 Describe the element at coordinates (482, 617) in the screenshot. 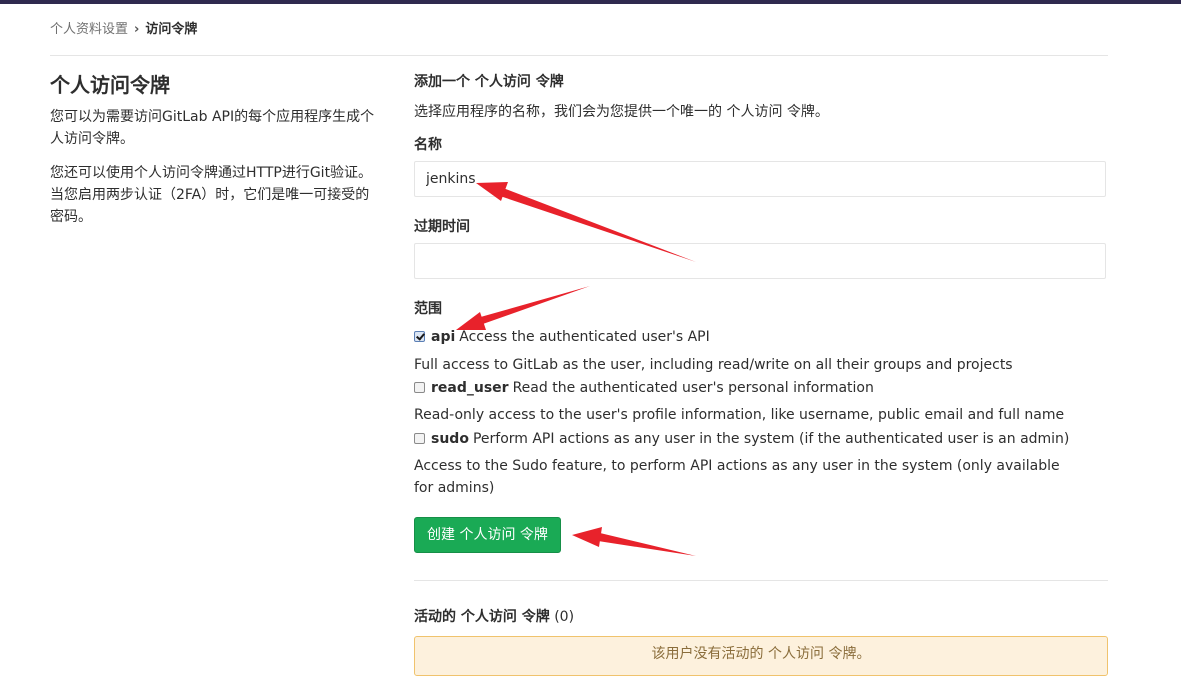

I see `active-tokens-label: 活动的 个人访问 令牌` at that location.